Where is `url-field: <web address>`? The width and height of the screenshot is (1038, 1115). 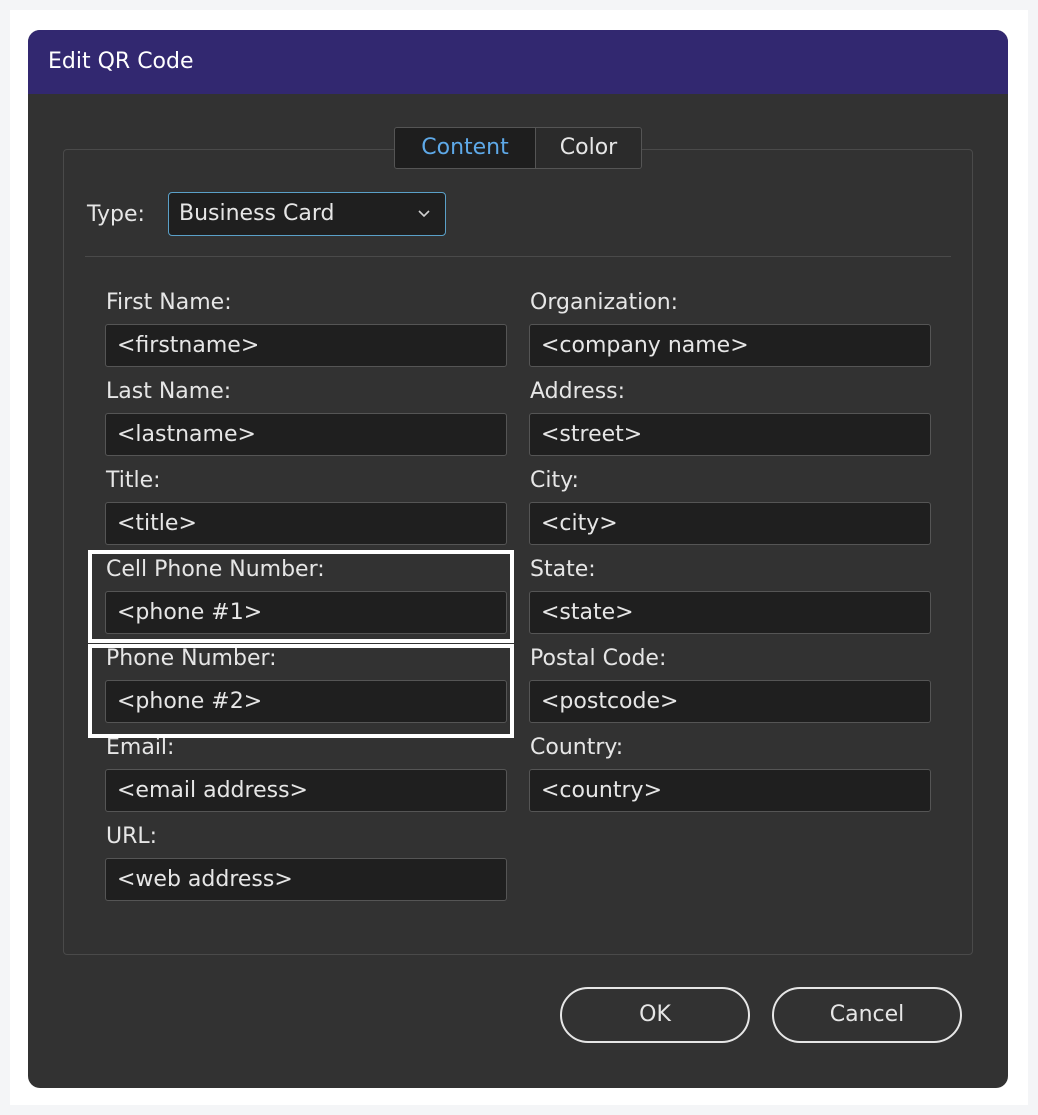 url-field: <web address> is located at coordinates (306, 879).